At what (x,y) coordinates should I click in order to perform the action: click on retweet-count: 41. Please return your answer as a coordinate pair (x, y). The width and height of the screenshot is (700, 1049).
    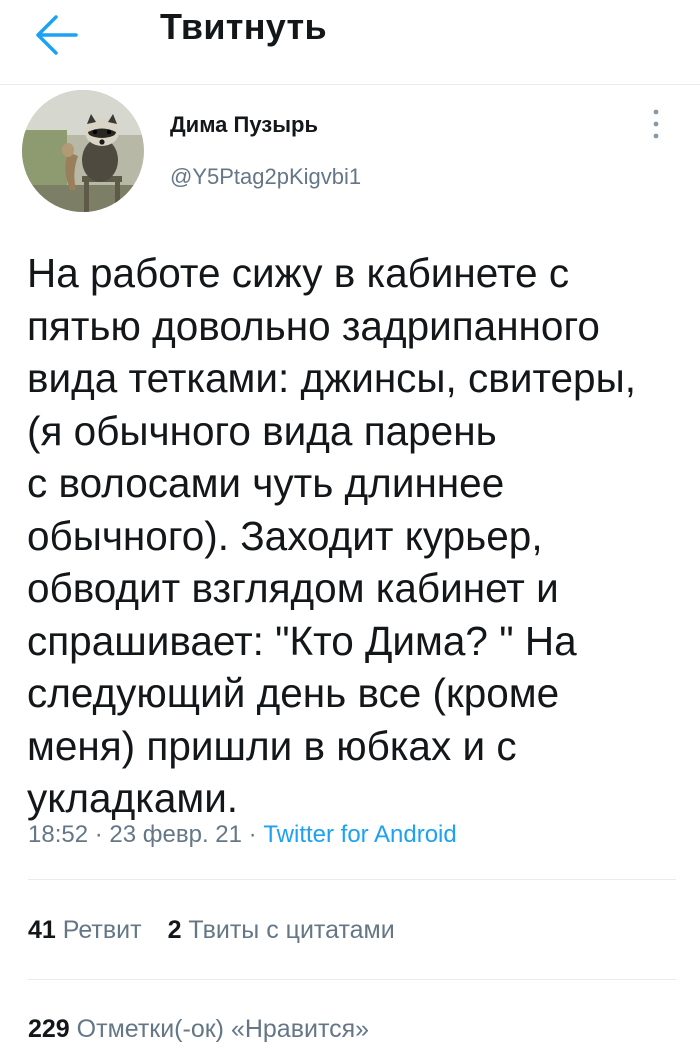
    Looking at the image, I should click on (42, 930).